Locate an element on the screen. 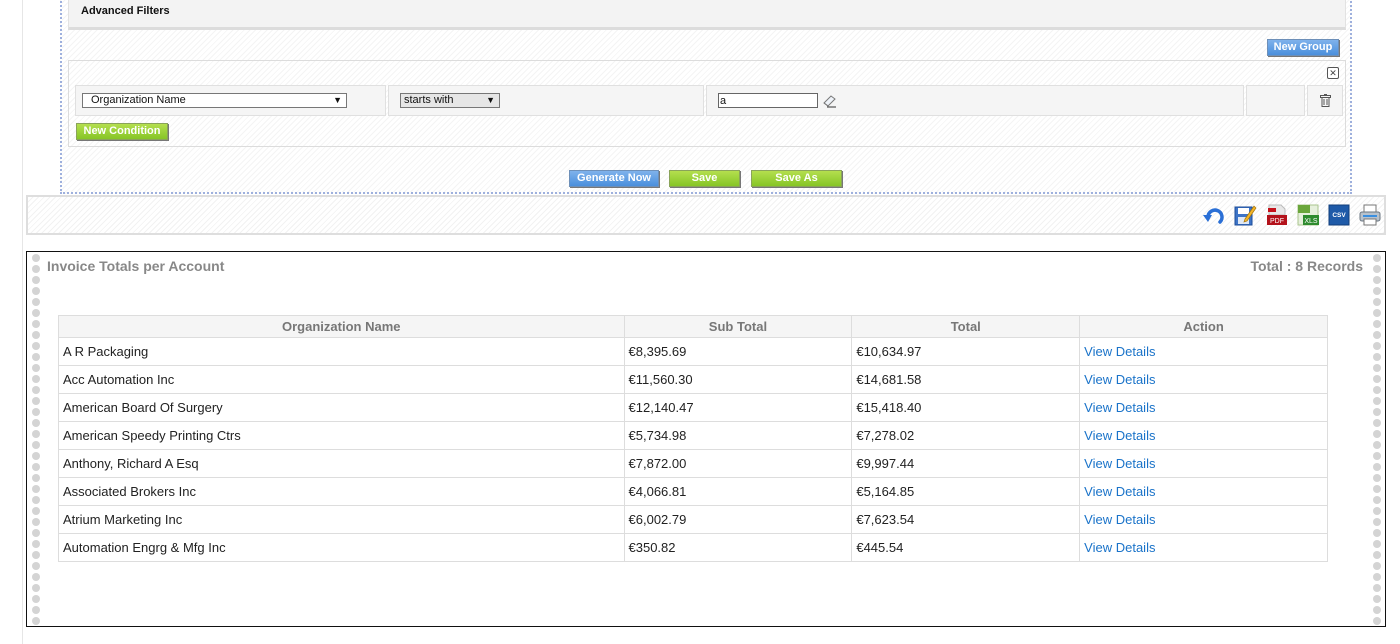  column-header-subtotal: Sub Total is located at coordinates (738, 326).